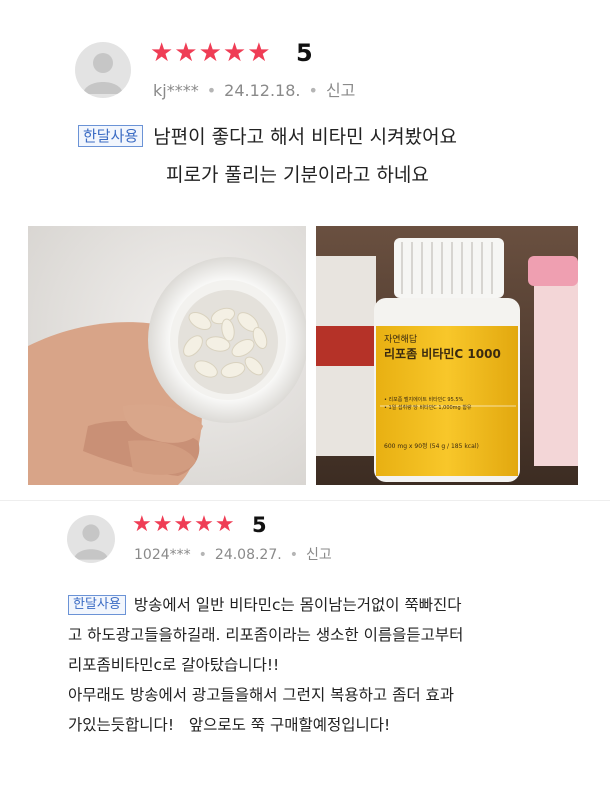 The image size is (610, 796). I want to click on review-line: 남편이 좋다고 해서 비타민 시켜봤어요, so click(305, 137).